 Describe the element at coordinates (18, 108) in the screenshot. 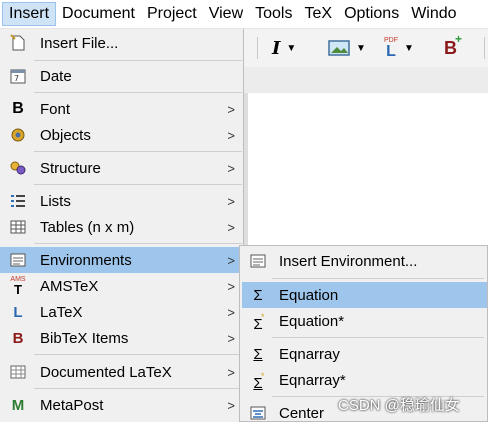

I see `bold-font-icon: B` at that location.